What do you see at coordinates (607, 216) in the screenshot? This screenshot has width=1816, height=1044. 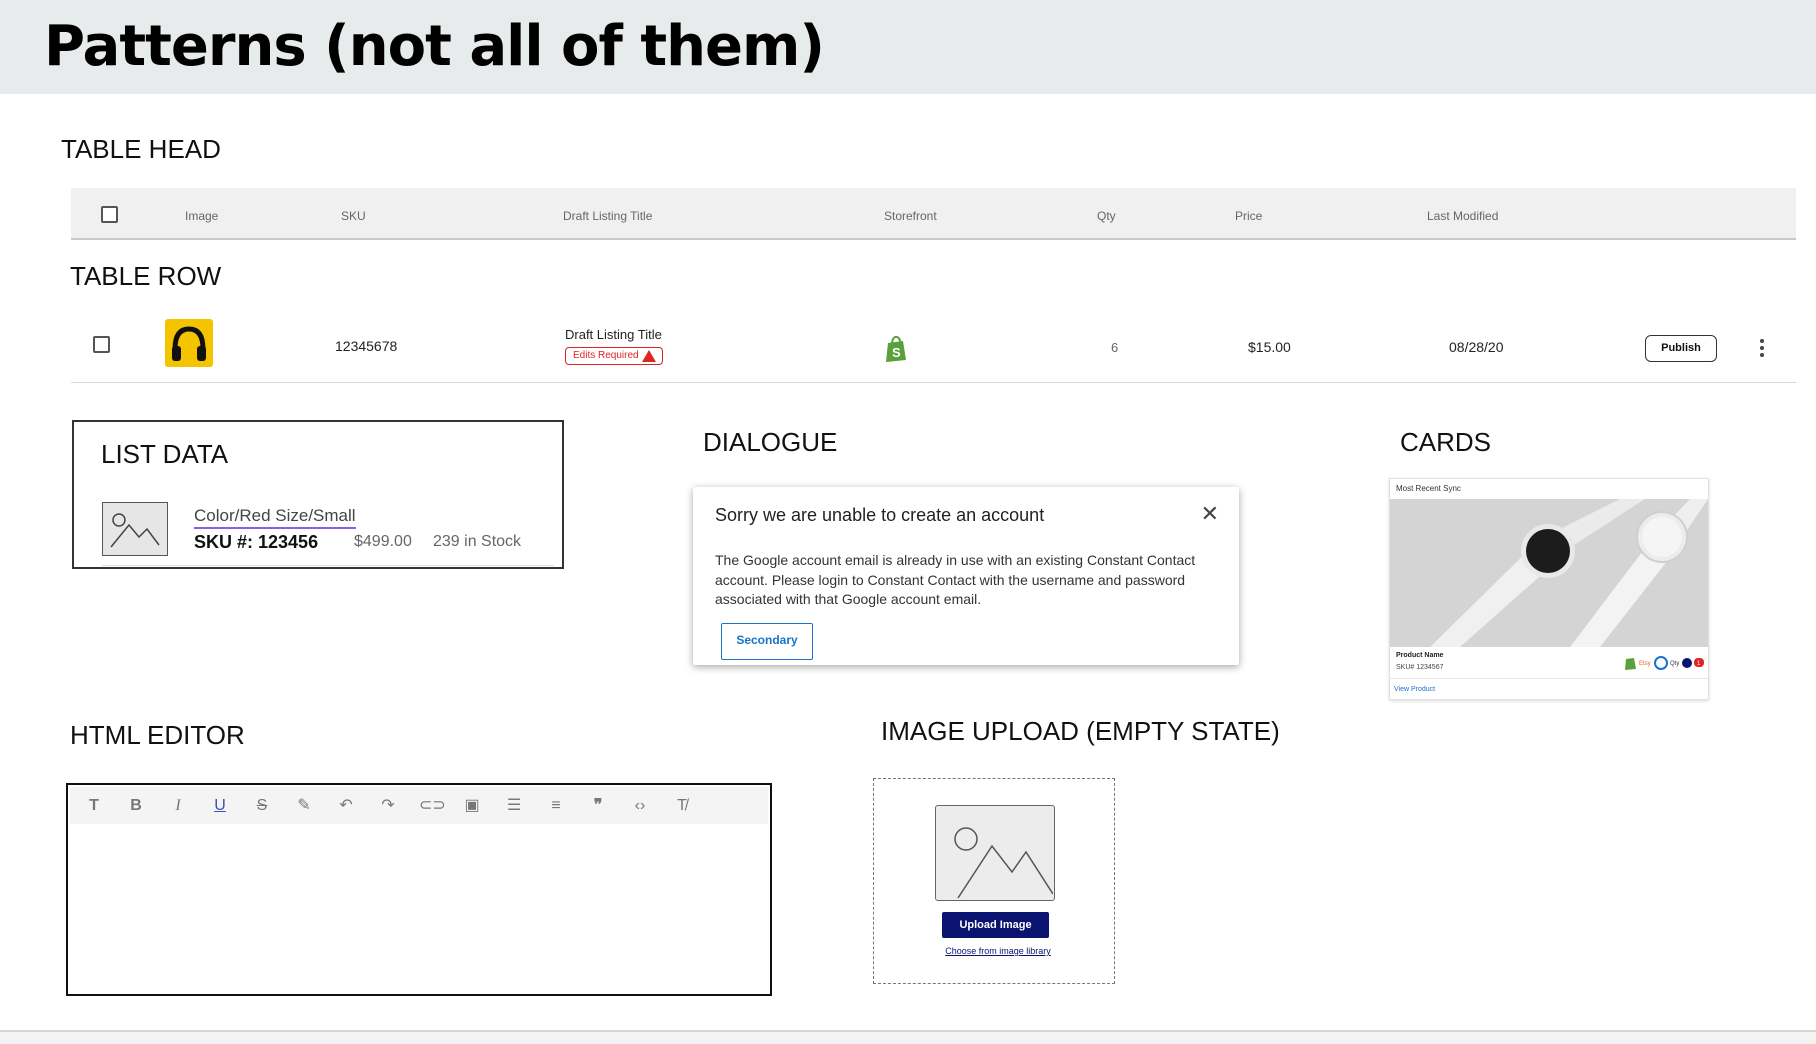 I see `column-header-title: Draft Listing Title` at bounding box center [607, 216].